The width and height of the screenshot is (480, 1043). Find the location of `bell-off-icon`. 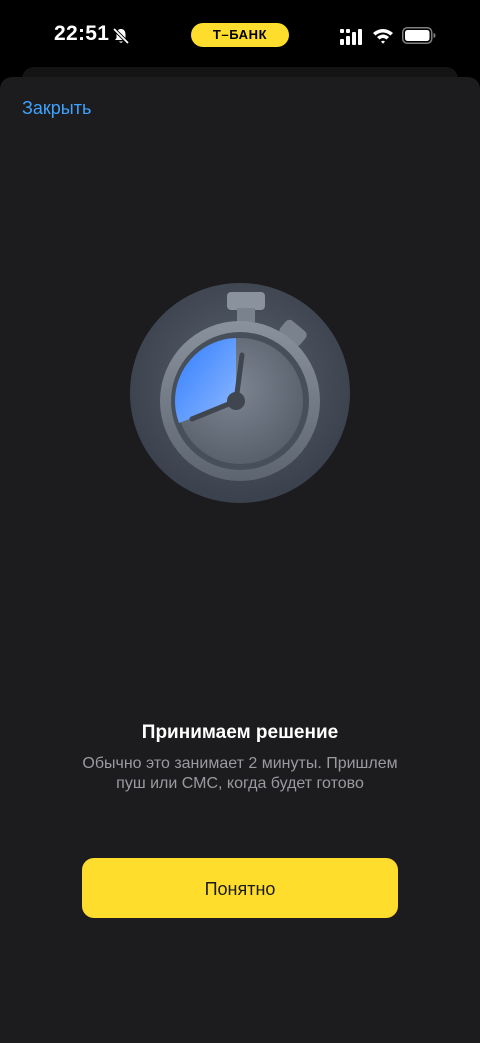

bell-off-icon is located at coordinates (121, 36).